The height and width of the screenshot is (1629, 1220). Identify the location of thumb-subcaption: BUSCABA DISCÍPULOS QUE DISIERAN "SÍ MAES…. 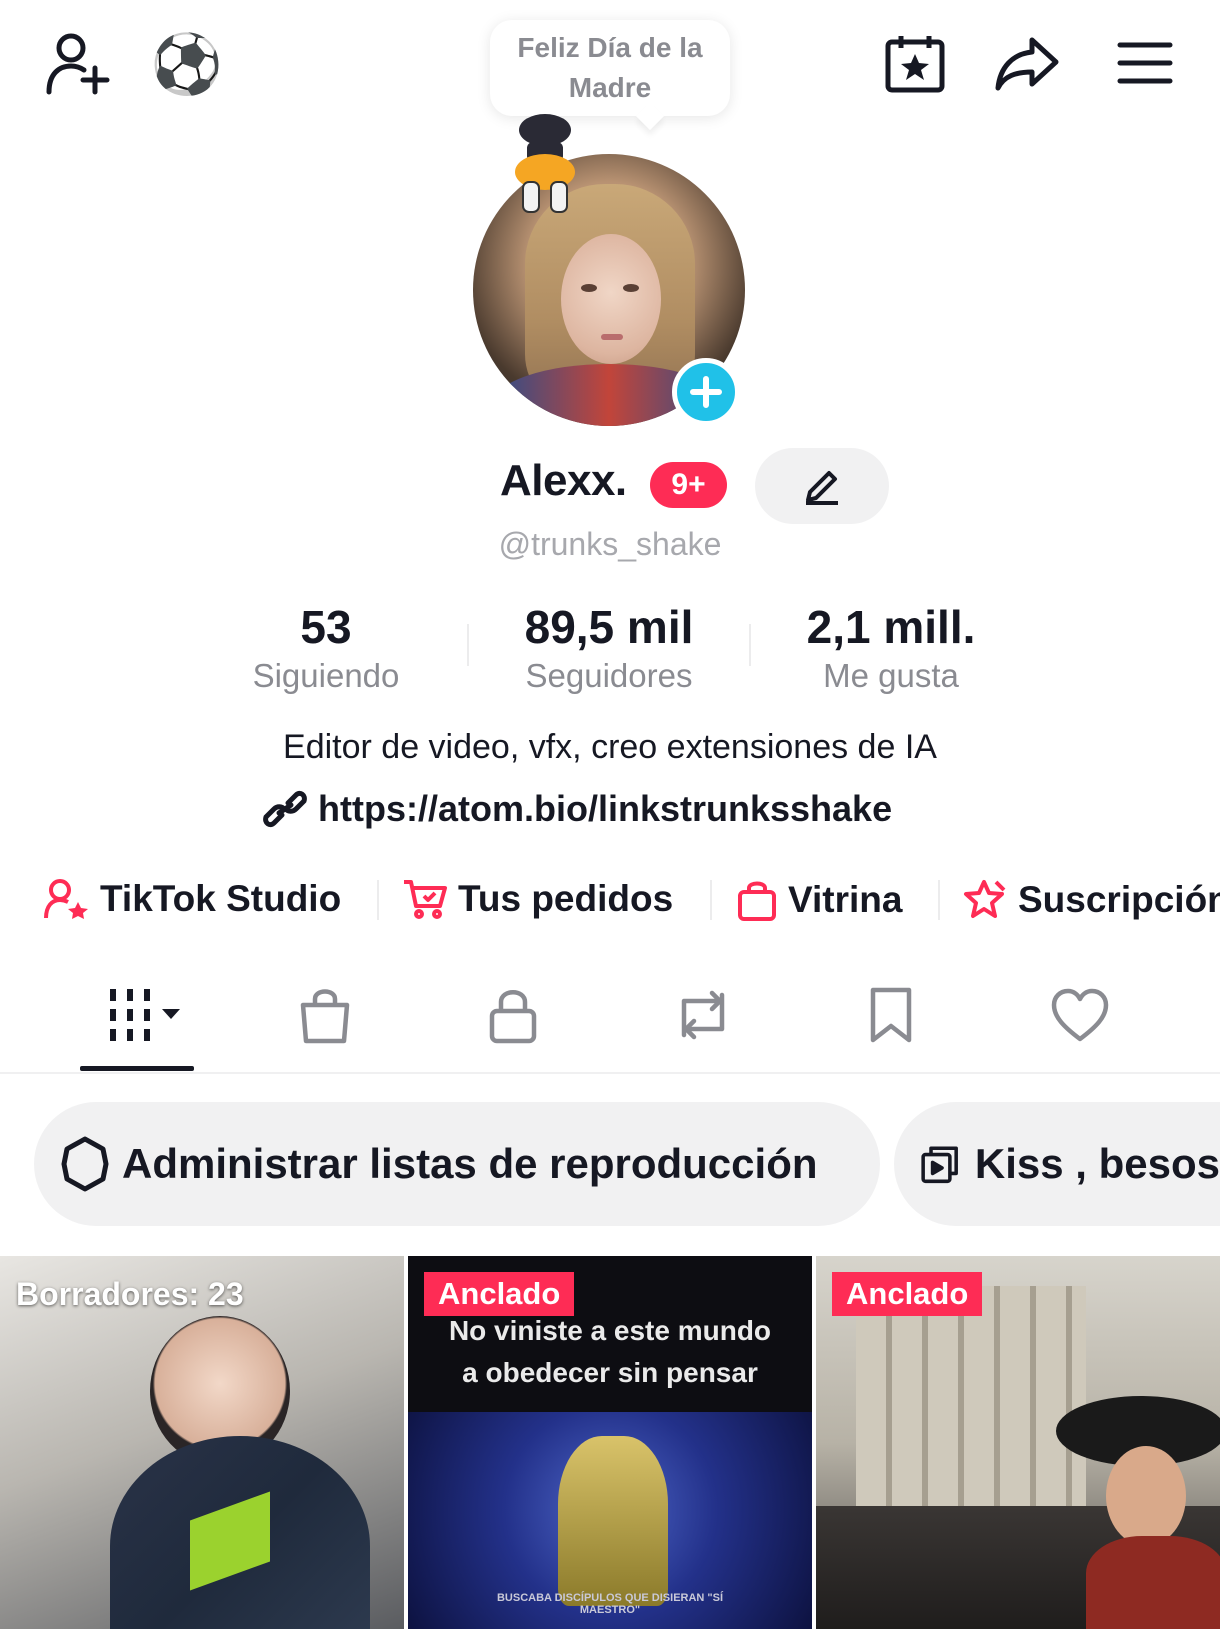
(610, 1604).